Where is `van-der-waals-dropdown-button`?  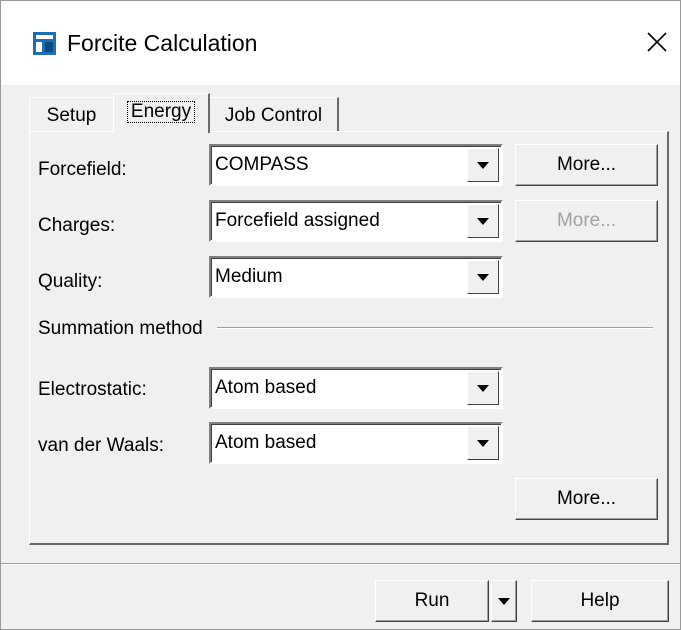
van-der-waals-dropdown-button is located at coordinates (483, 443).